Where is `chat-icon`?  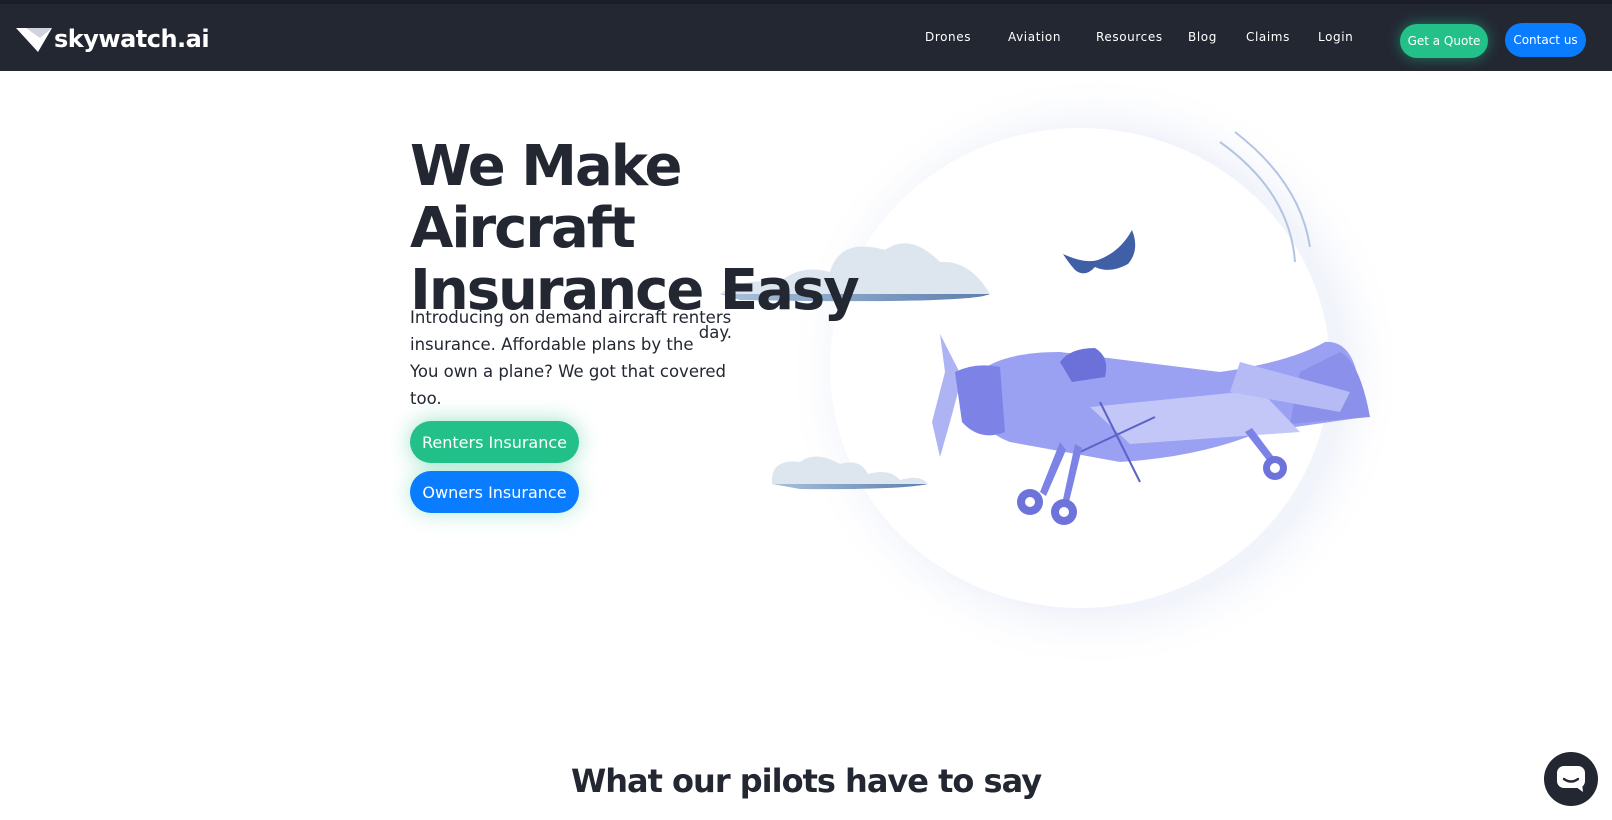
chat-icon is located at coordinates (1571, 779).